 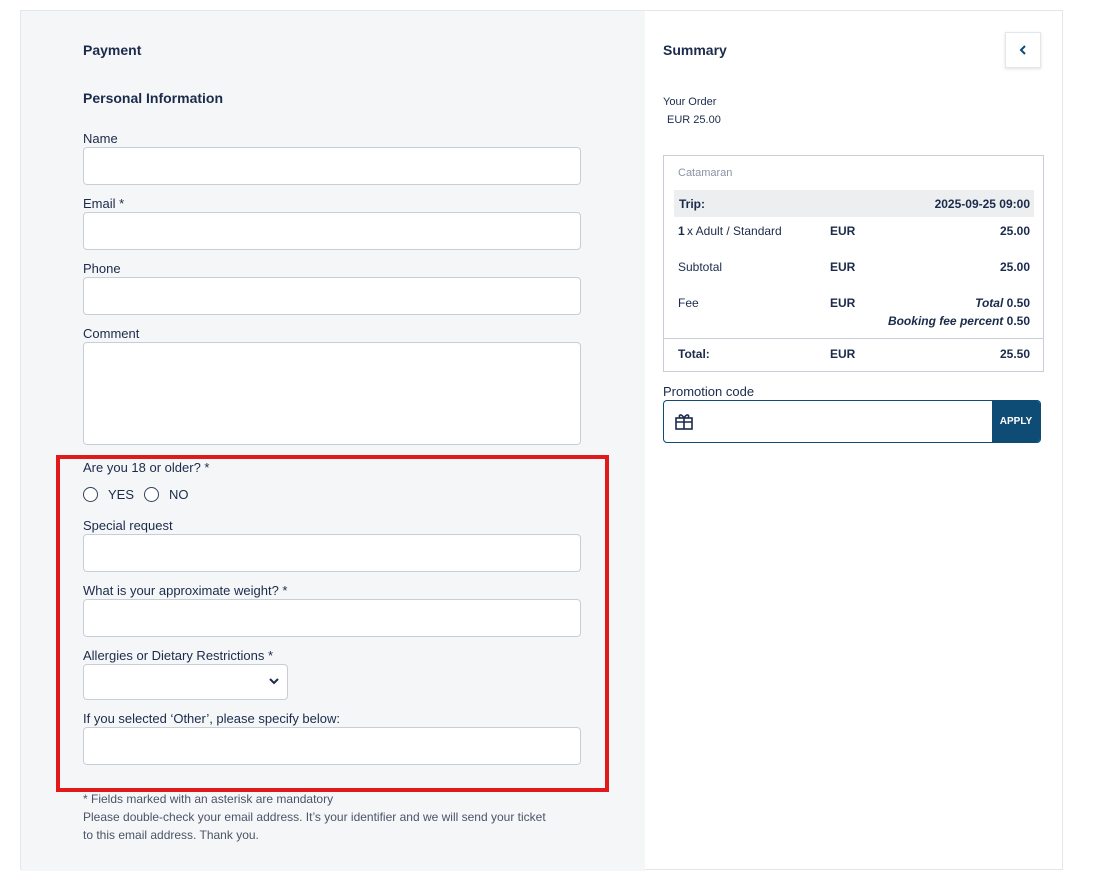 I want to click on name-label: Name, so click(x=100, y=138).